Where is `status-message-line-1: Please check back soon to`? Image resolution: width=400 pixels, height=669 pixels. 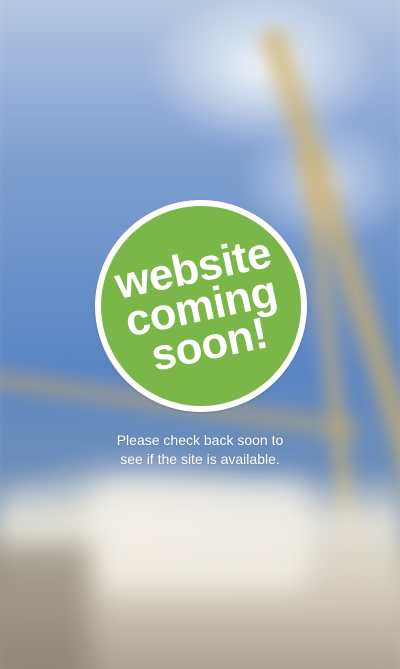
status-message-line-1: Please check back soon to is located at coordinates (200, 440).